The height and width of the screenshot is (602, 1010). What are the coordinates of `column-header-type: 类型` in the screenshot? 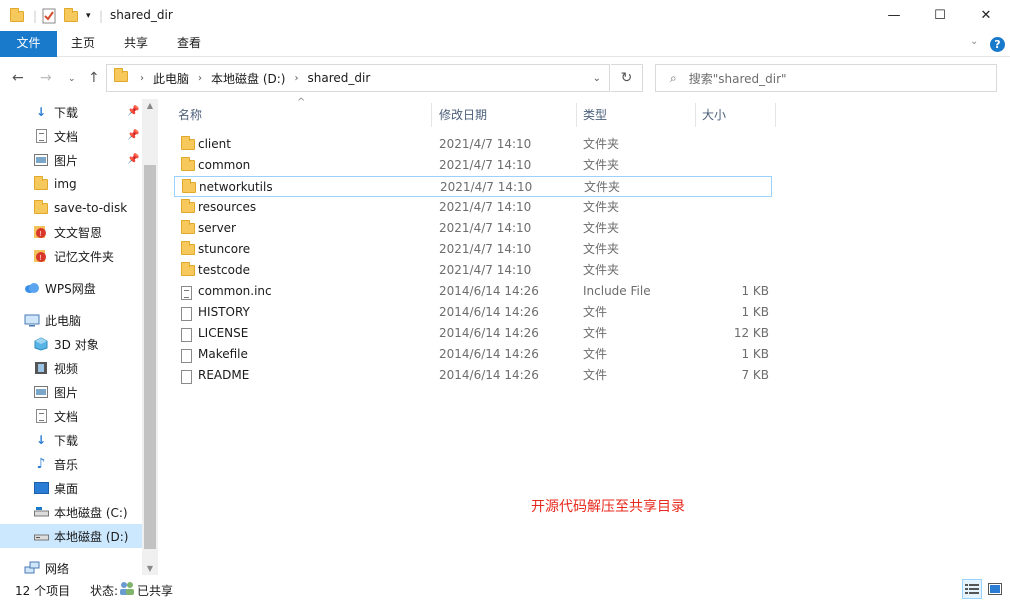 It's located at (636, 115).